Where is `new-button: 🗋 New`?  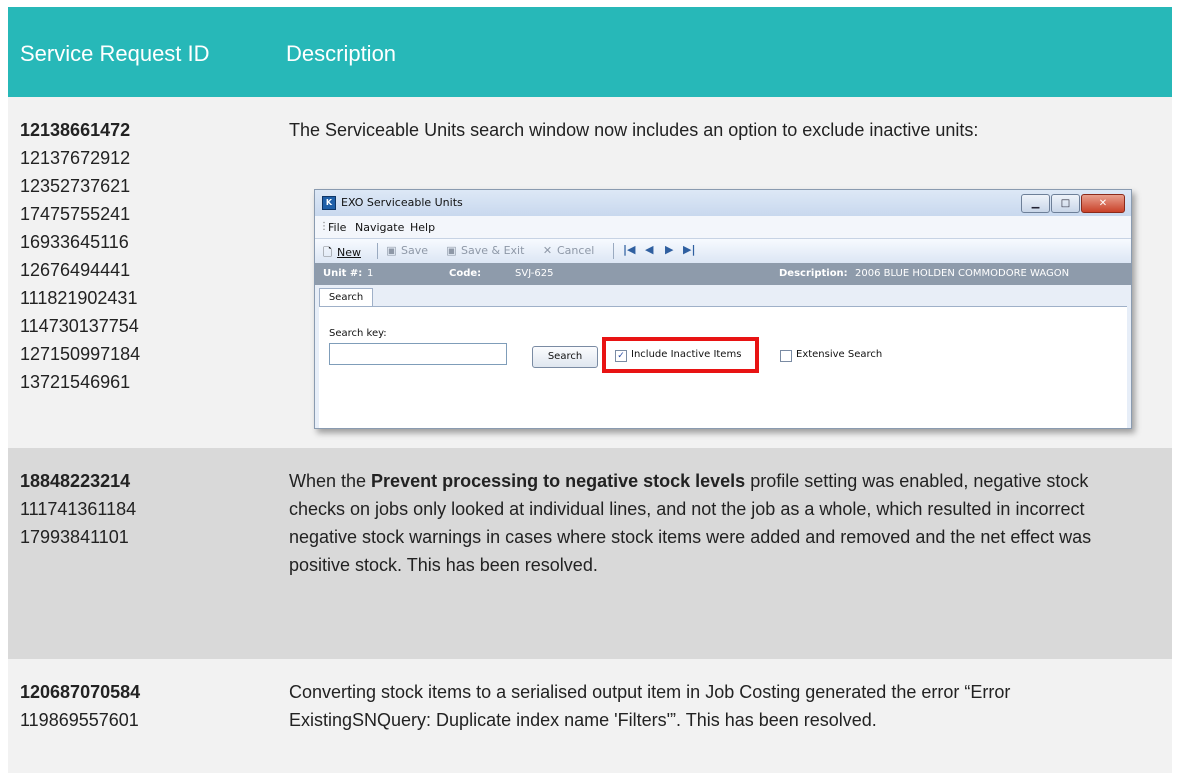
new-button: 🗋 New is located at coordinates (341, 253).